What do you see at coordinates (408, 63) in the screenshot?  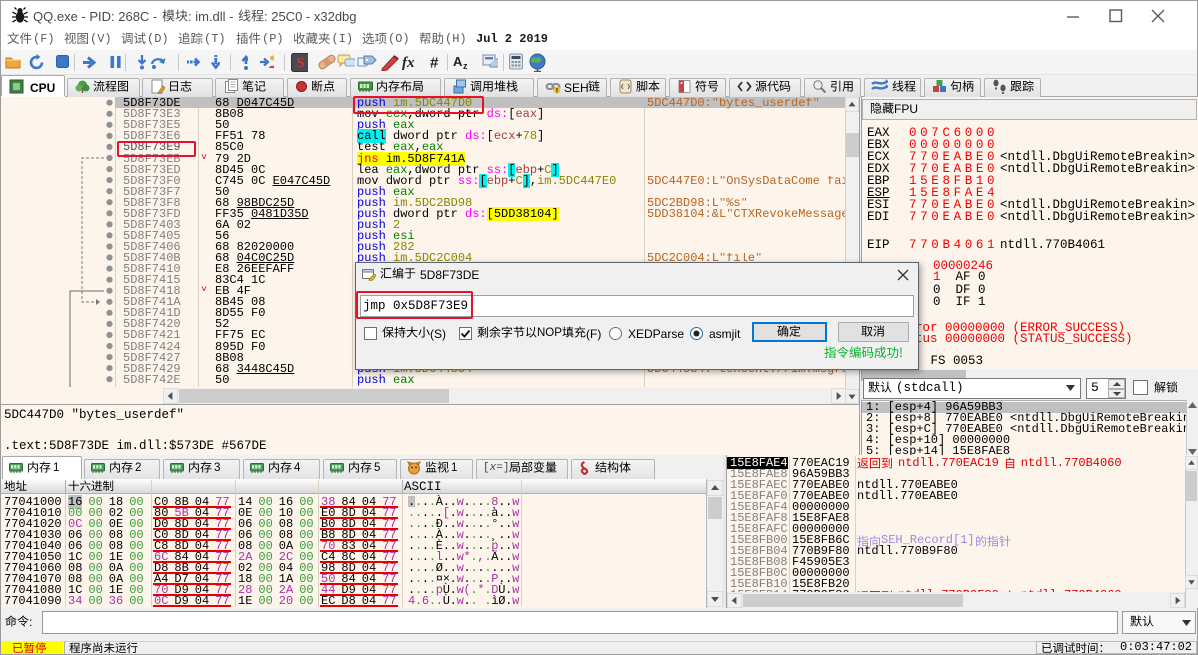 I see `svg-text: fx` at bounding box center [408, 63].